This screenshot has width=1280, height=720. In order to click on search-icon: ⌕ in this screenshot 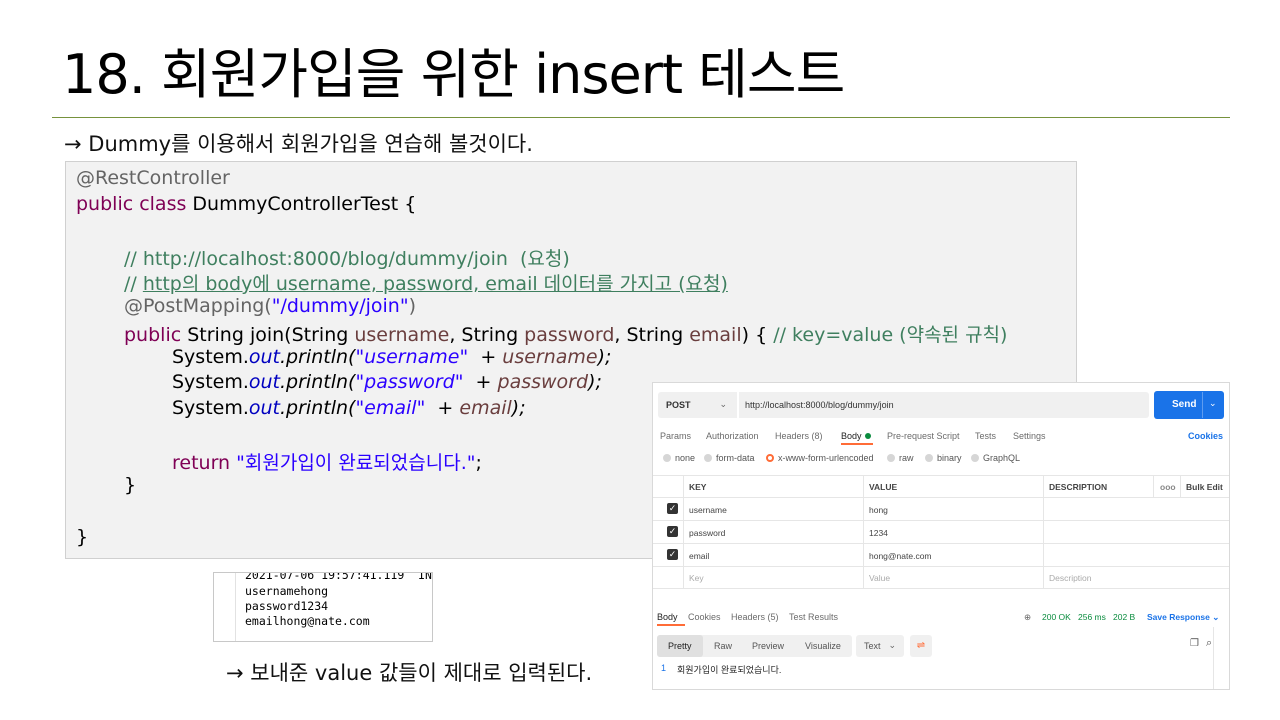, I will do `click(1209, 643)`.